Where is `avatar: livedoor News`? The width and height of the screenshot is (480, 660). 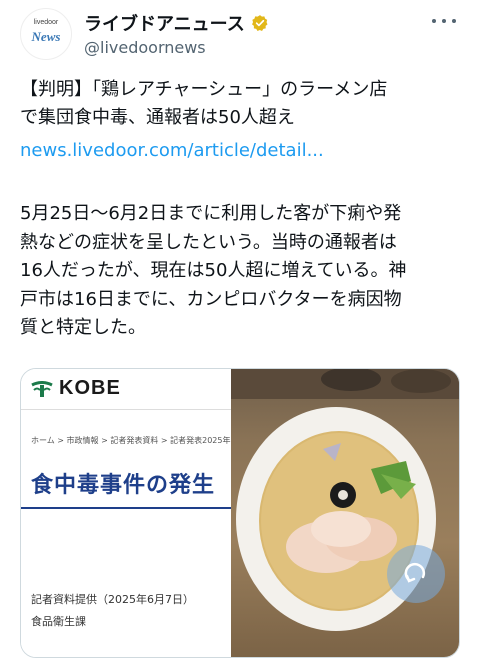 avatar: livedoor News is located at coordinates (46, 34).